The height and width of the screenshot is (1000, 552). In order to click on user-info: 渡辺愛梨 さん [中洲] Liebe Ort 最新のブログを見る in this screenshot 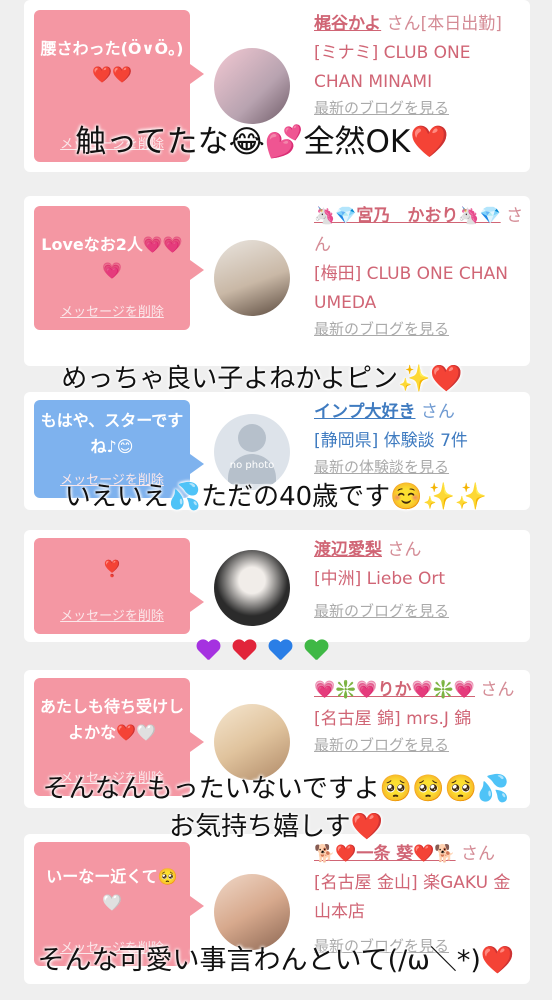, I will do `click(419, 579)`.